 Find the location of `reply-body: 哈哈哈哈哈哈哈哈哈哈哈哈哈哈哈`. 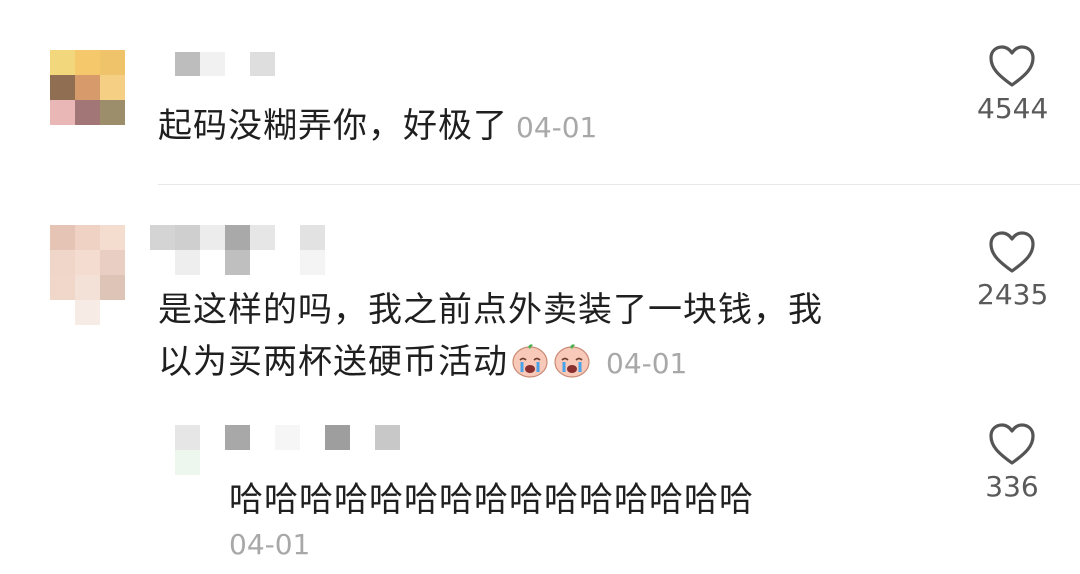

reply-body: 哈哈哈哈哈哈哈哈哈哈哈哈哈哈哈 is located at coordinates (491, 500).